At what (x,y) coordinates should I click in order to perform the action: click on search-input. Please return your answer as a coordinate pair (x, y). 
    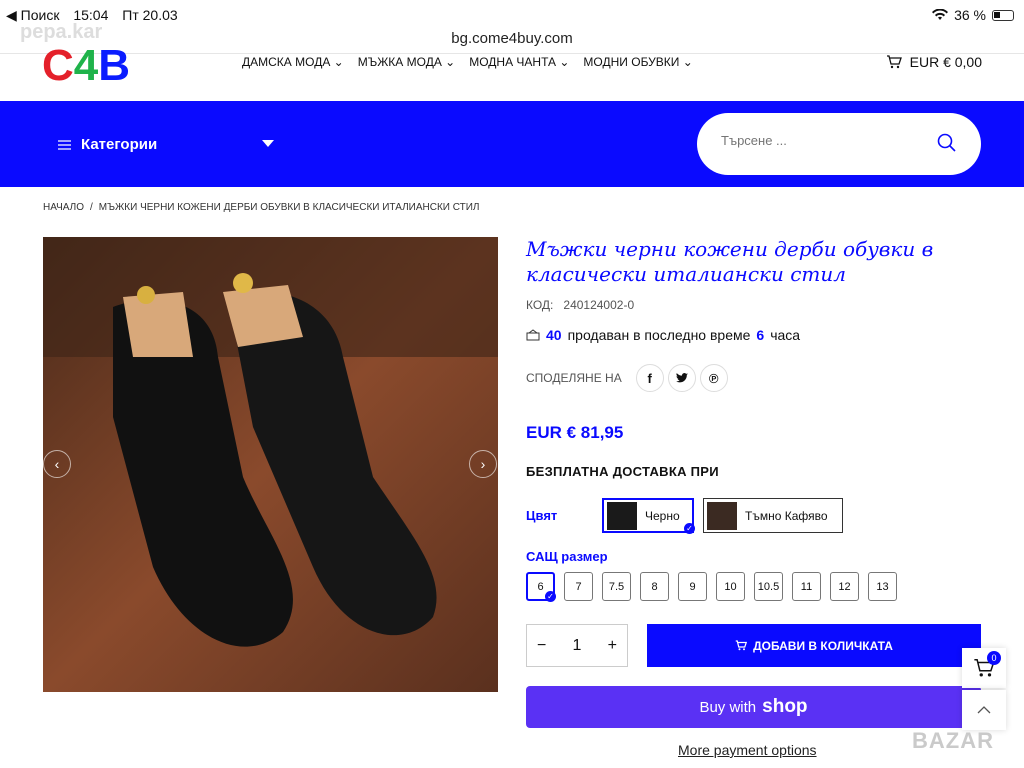
    Looking at the image, I should click on (821, 140).